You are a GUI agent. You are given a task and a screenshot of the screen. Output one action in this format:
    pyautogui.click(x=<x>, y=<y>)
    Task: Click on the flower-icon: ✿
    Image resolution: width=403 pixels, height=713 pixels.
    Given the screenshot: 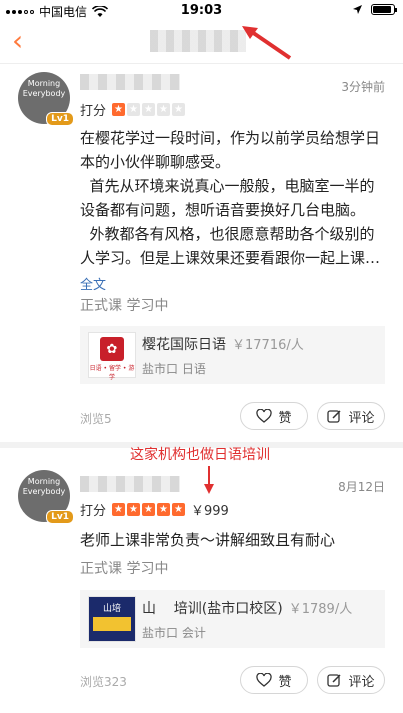 What is the action you would take?
    pyautogui.click(x=112, y=349)
    